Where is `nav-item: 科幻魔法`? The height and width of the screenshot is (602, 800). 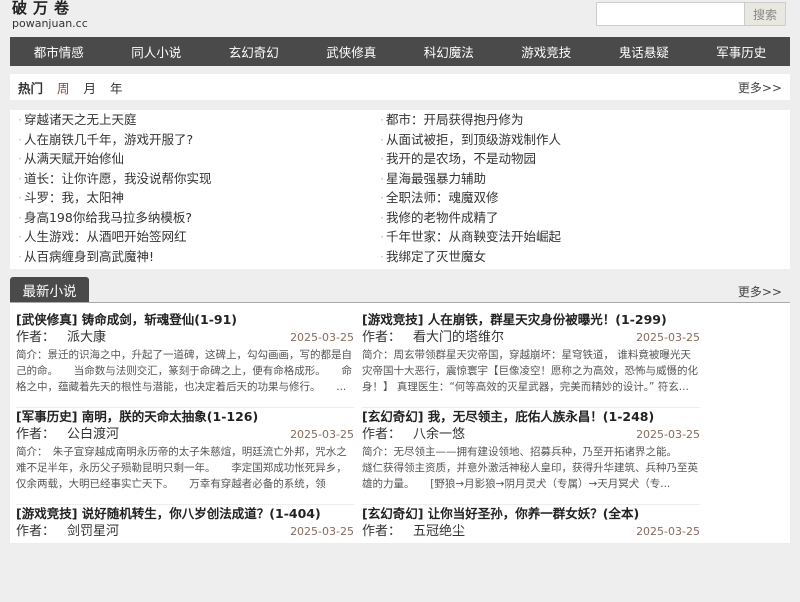
nav-item: 科幻魔法 is located at coordinates (449, 51).